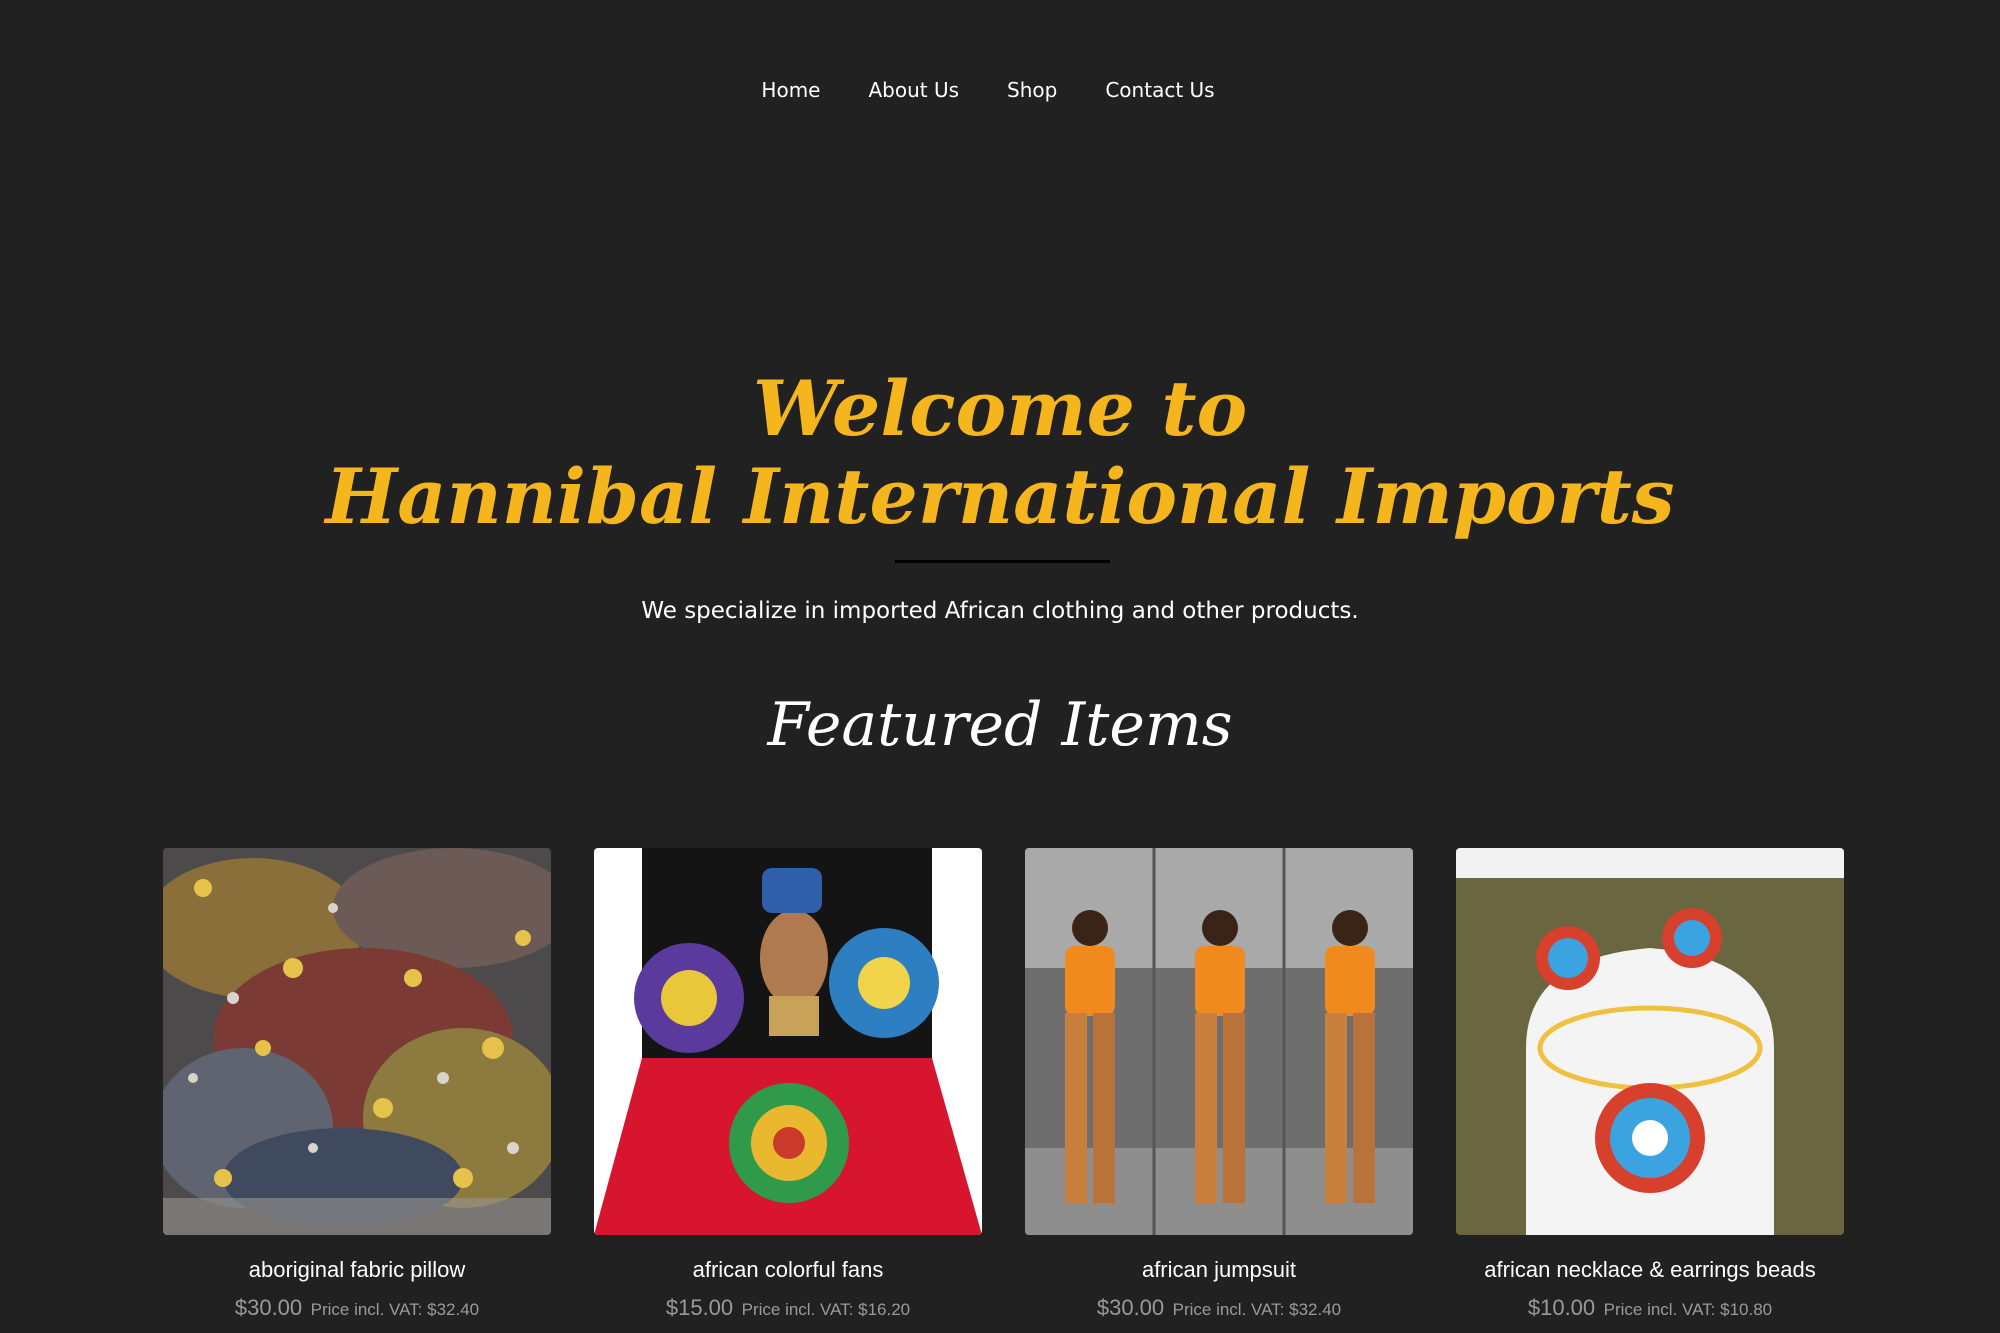 This screenshot has width=2000, height=1333. Describe the element at coordinates (1000, 496) in the screenshot. I see `hero-title-line2: Hannibal International Imports` at that location.